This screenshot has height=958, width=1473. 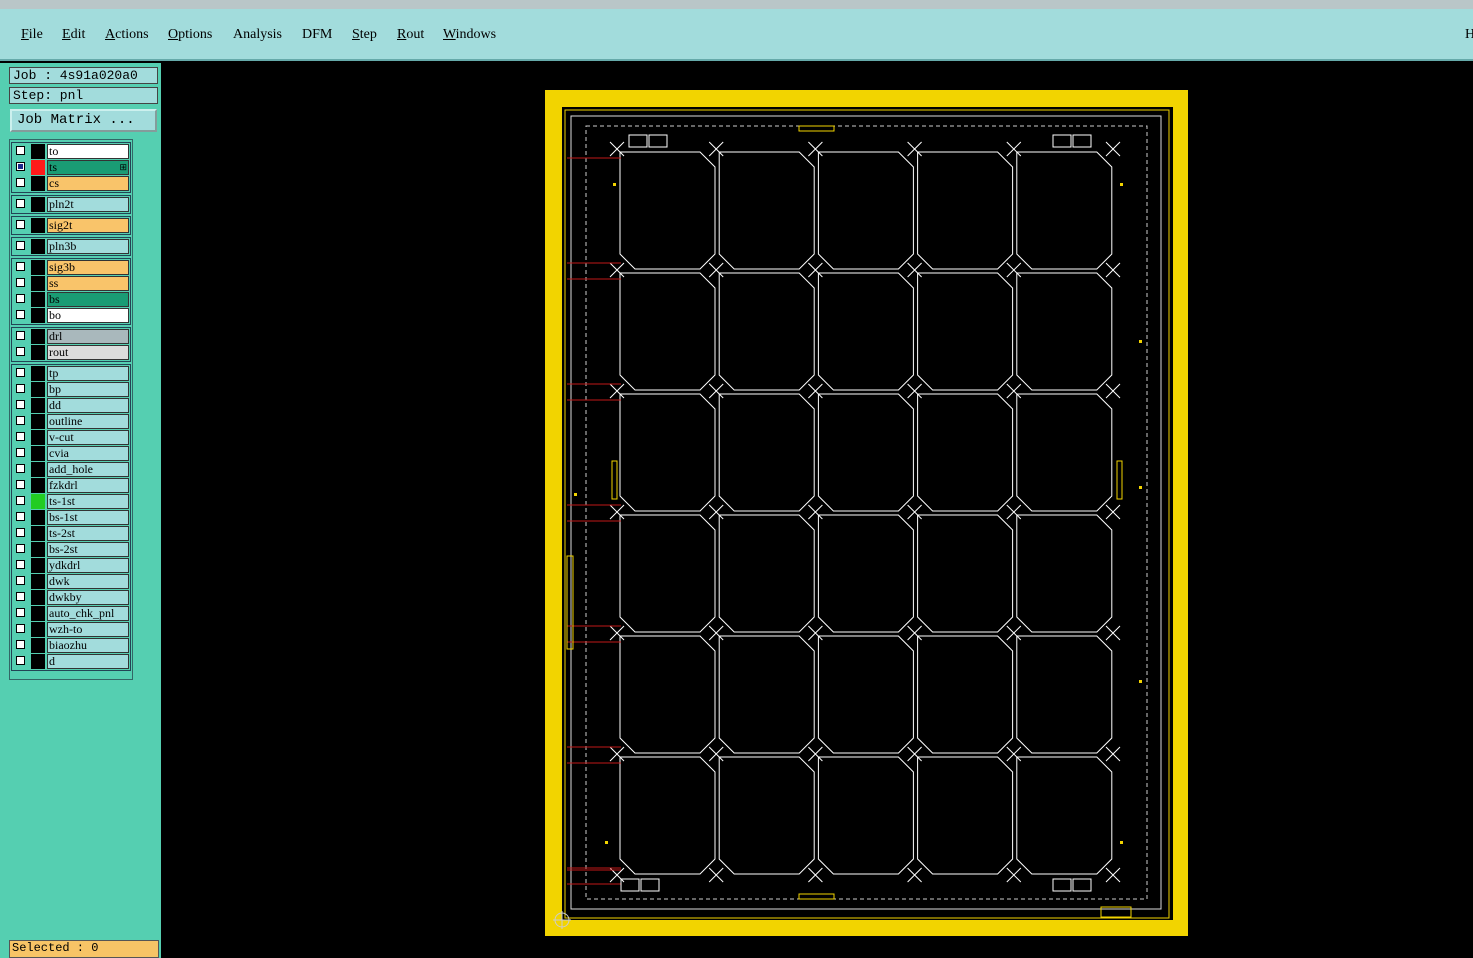 What do you see at coordinates (257, 35) in the screenshot?
I see `menu-analysis: Analysis` at bounding box center [257, 35].